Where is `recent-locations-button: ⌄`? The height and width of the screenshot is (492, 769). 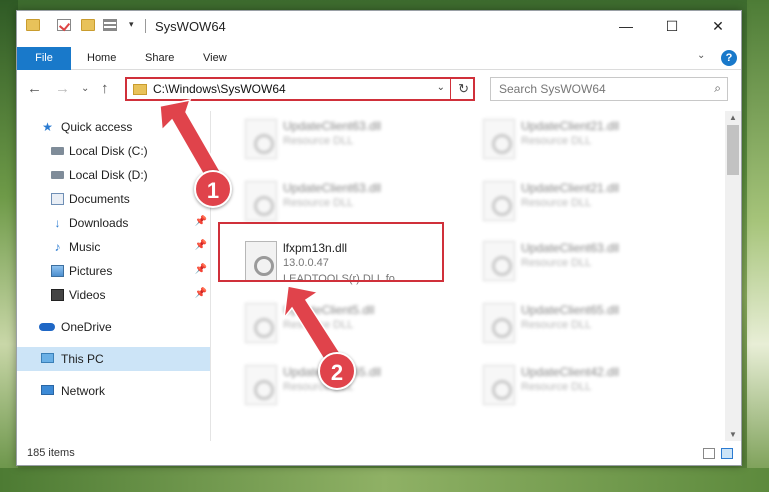
recent-locations-button: ⌄ is located at coordinates (85, 88).